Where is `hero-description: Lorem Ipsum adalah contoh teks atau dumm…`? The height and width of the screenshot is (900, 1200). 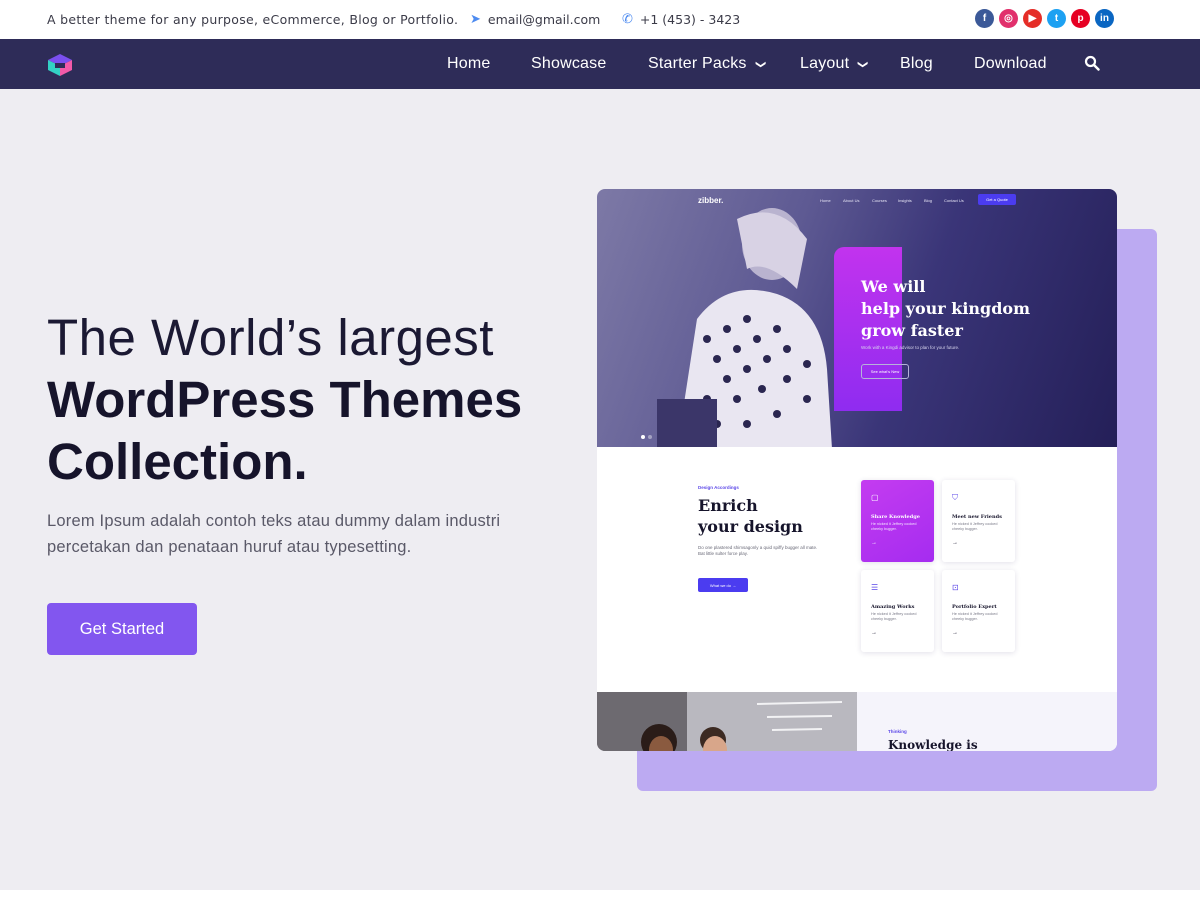
hero-description: Lorem Ipsum adalah contoh teks atau dumm… is located at coordinates (274, 534).